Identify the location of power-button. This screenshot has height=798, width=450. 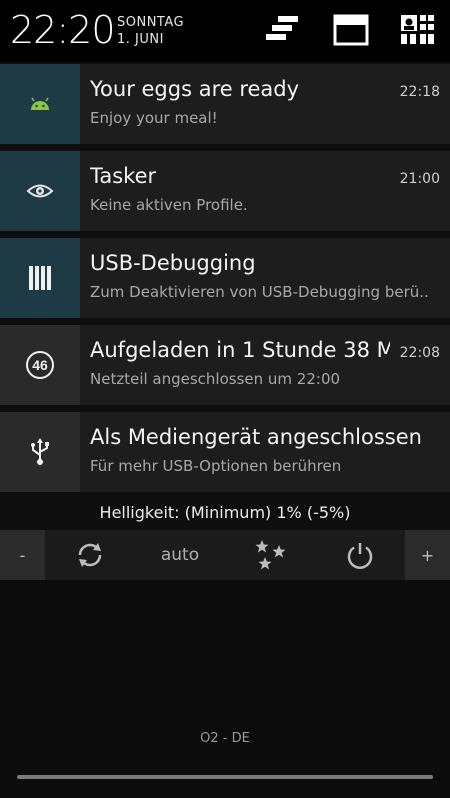
(360, 555).